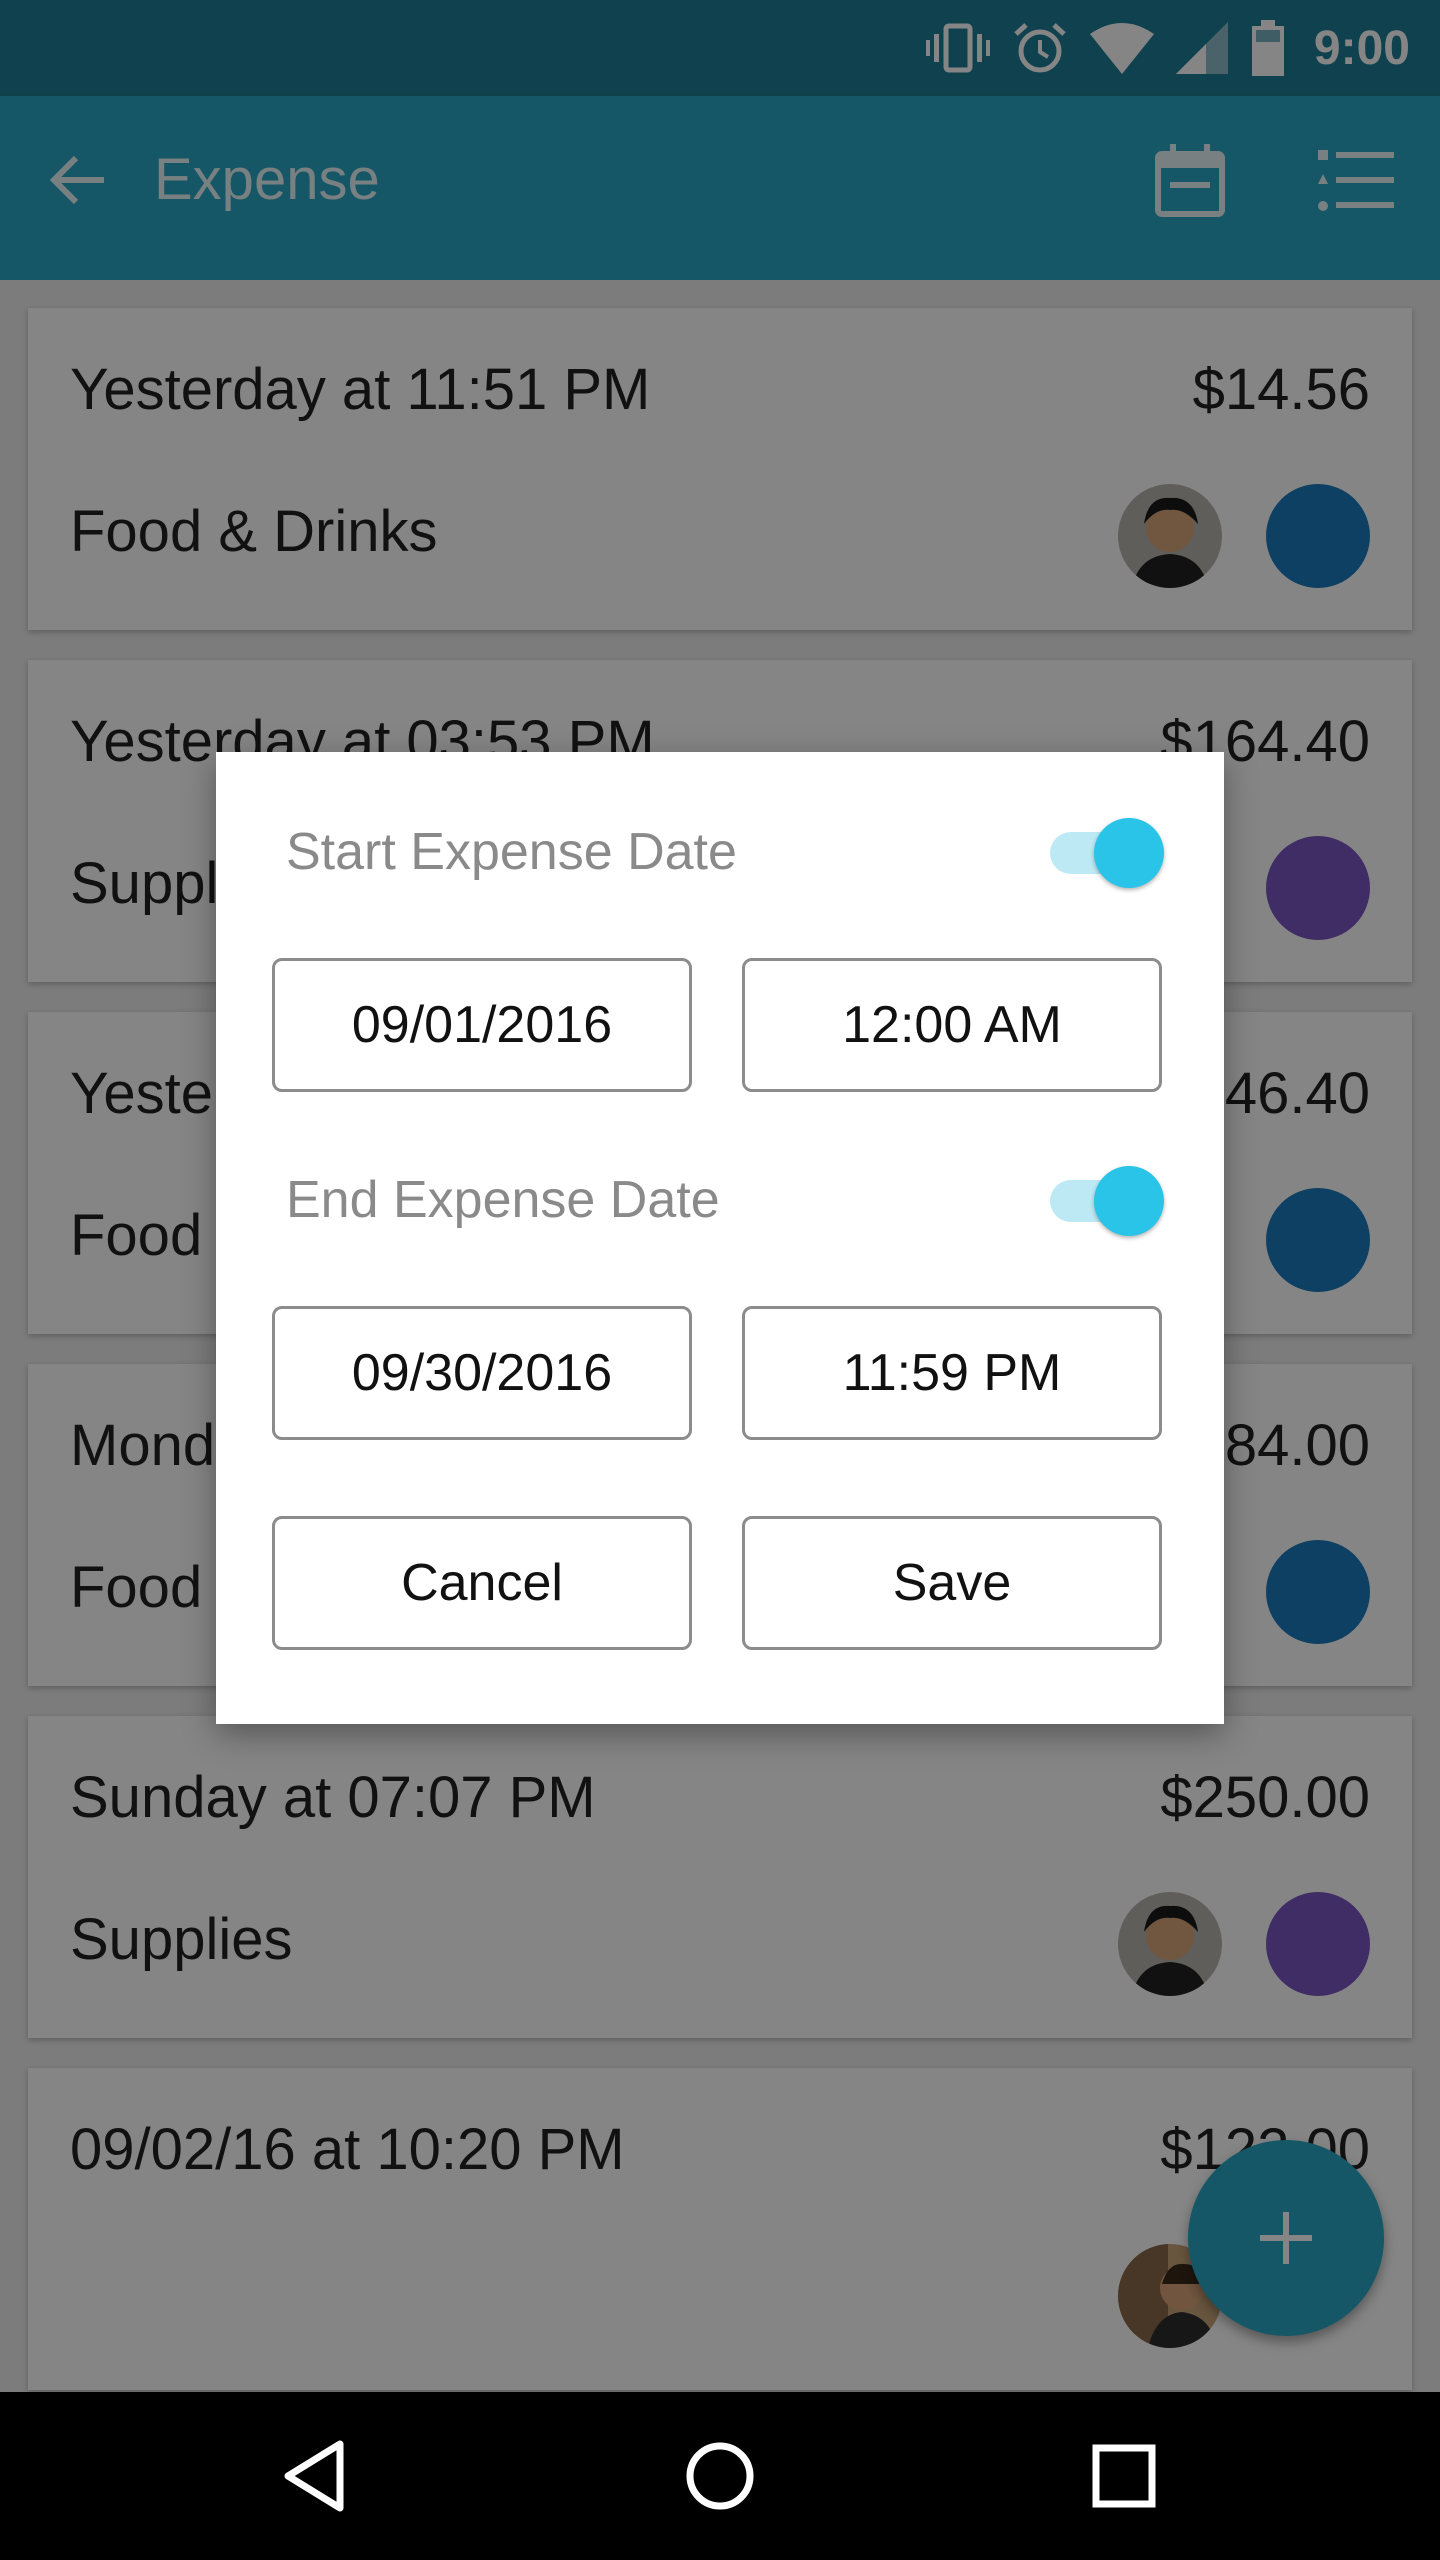  Describe the element at coordinates (952, 1583) in the screenshot. I see `save-button: Save` at that location.